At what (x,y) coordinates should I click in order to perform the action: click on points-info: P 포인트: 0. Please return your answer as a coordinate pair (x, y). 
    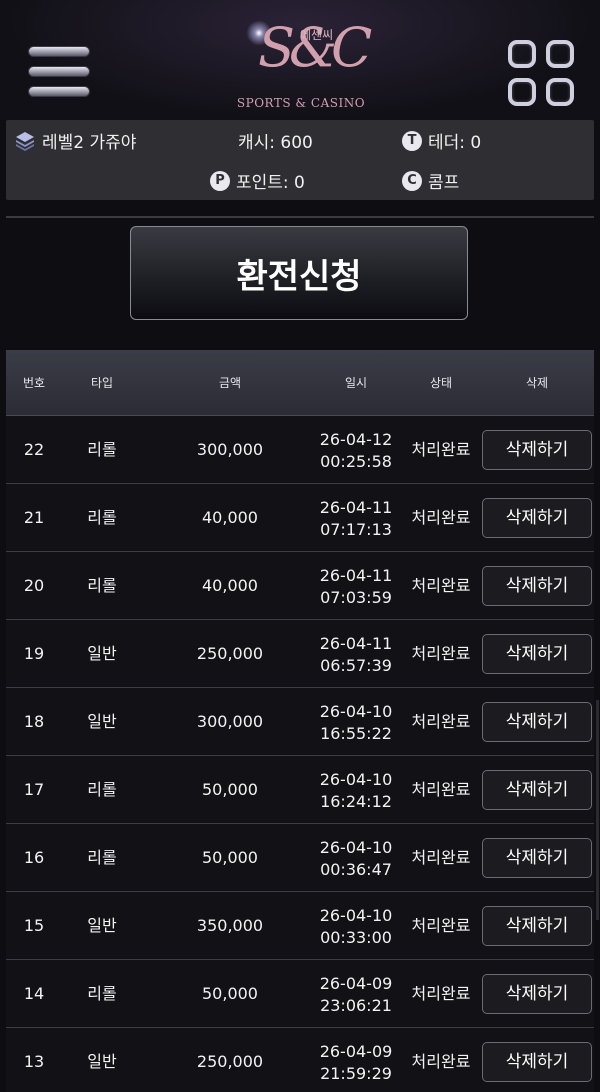
    Looking at the image, I should click on (257, 180).